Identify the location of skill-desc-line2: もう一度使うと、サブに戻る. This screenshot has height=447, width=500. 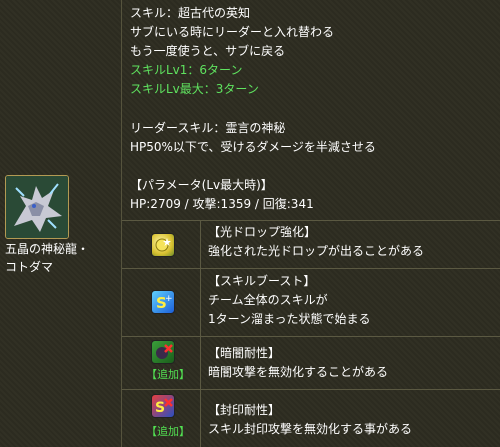
(208, 51).